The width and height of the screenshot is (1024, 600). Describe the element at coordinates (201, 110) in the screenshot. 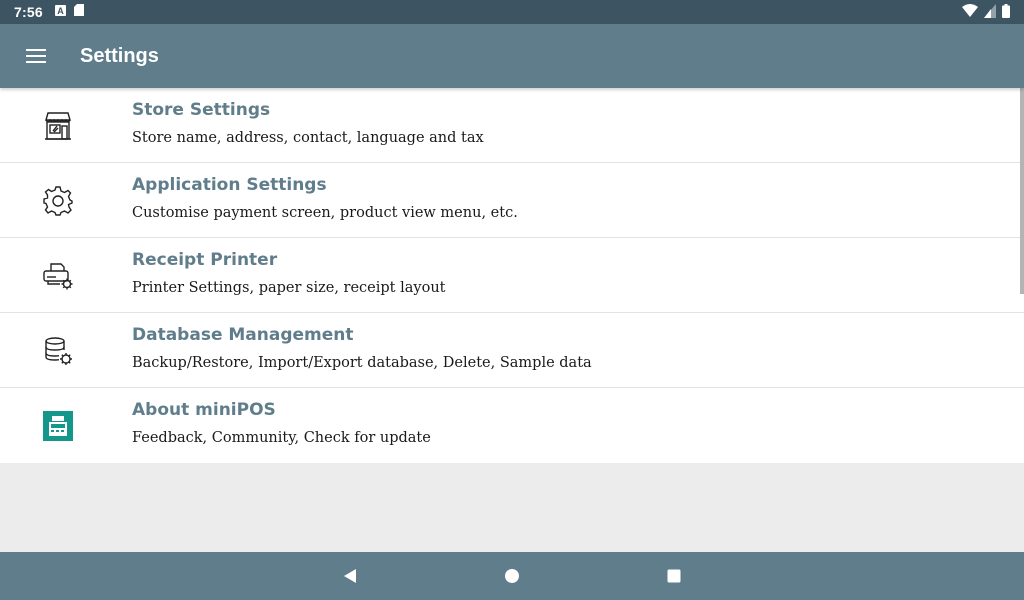

I see `settings-item-title: Store Settings` at that location.